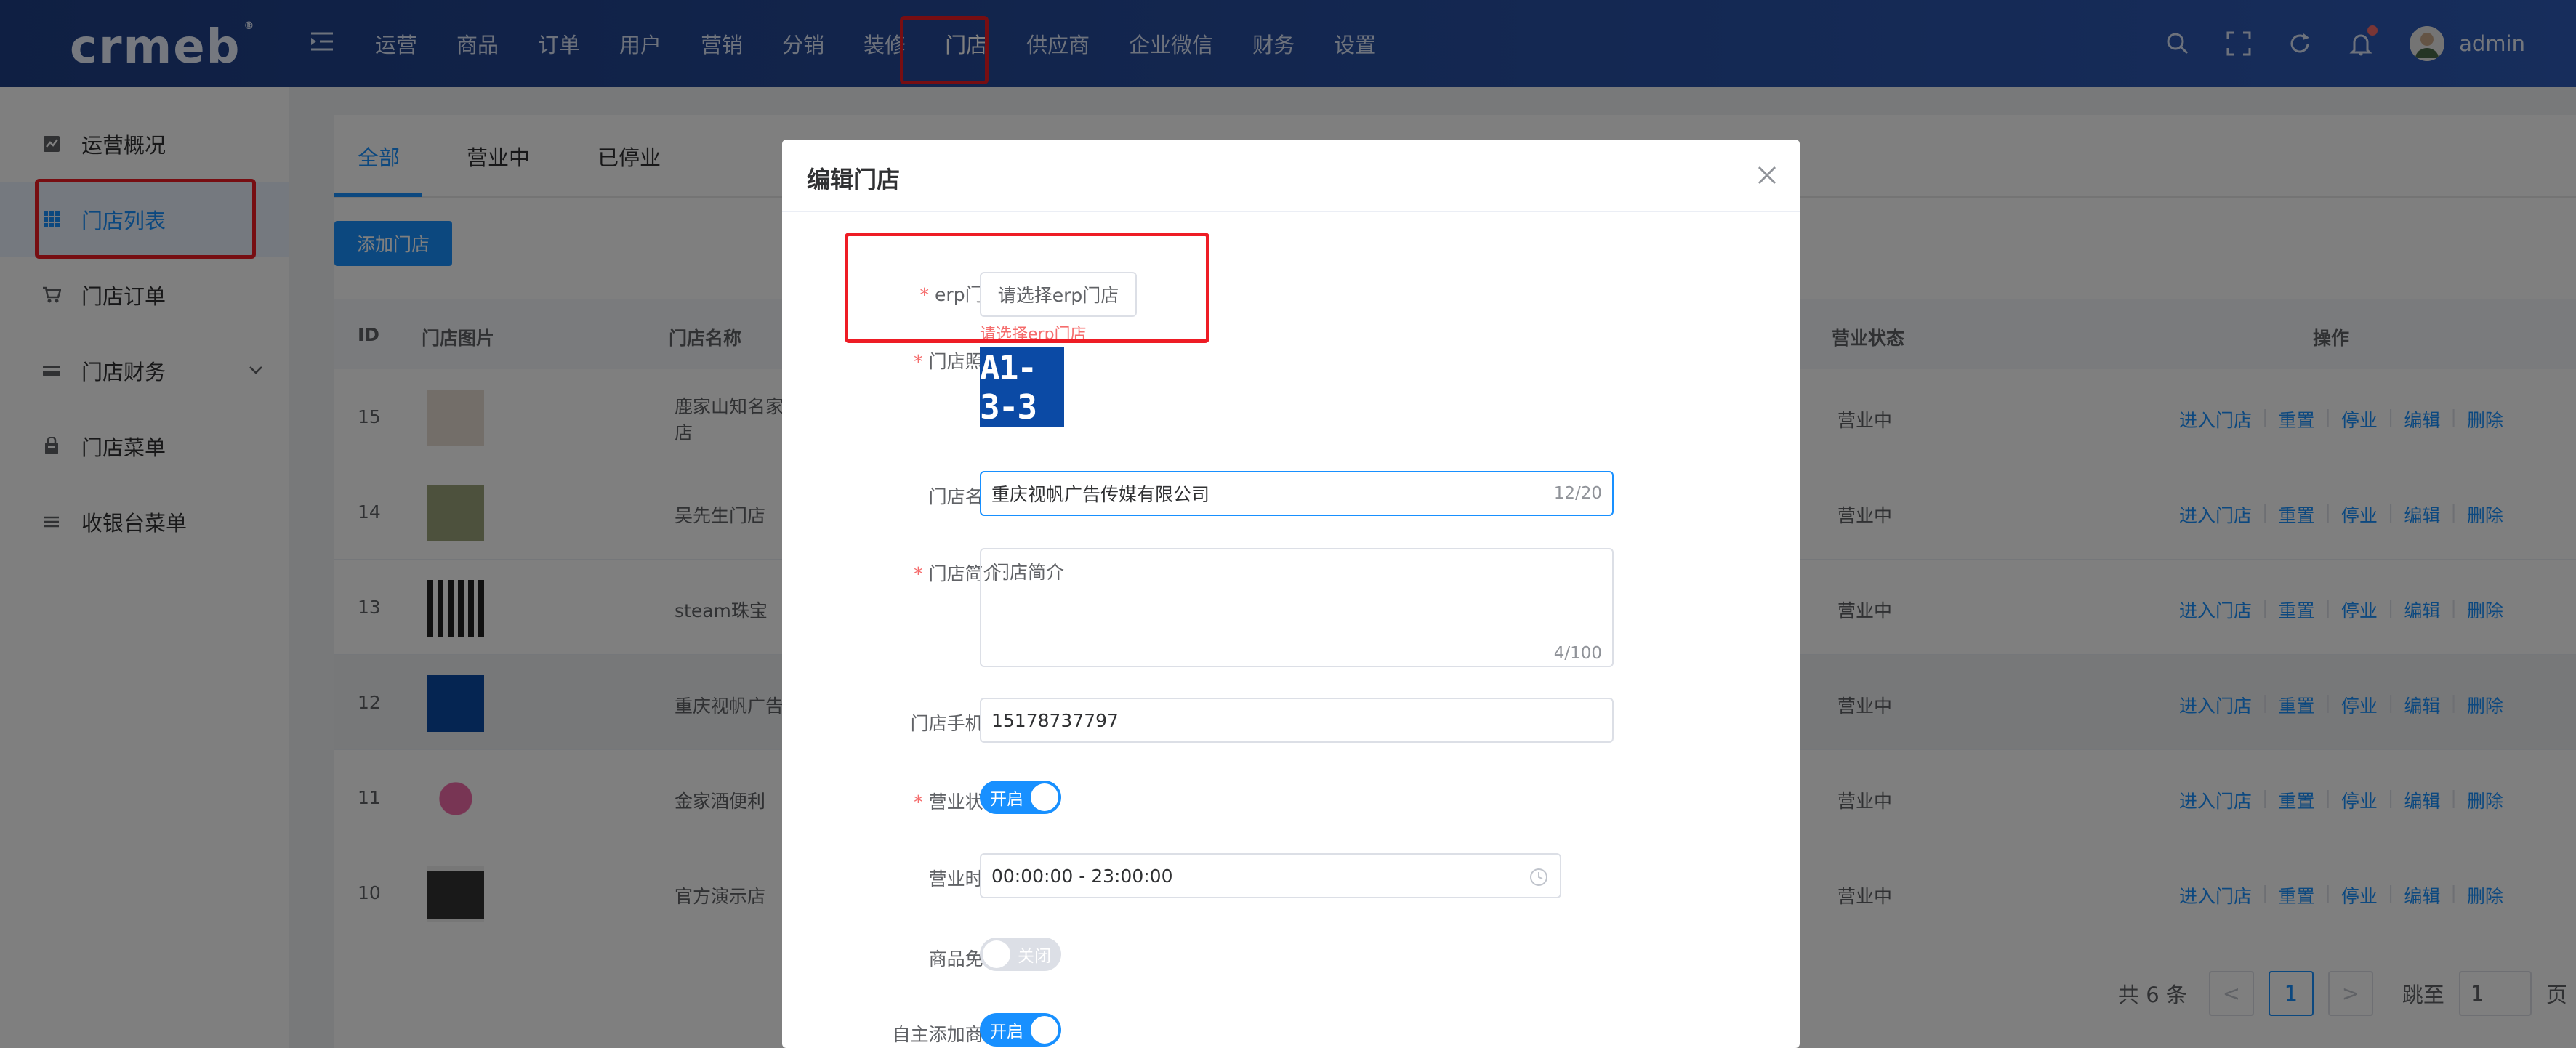  I want to click on store-name-row: 门店名称: 重庆视帆广告传媒有限公司 12/20, so click(1291, 493).